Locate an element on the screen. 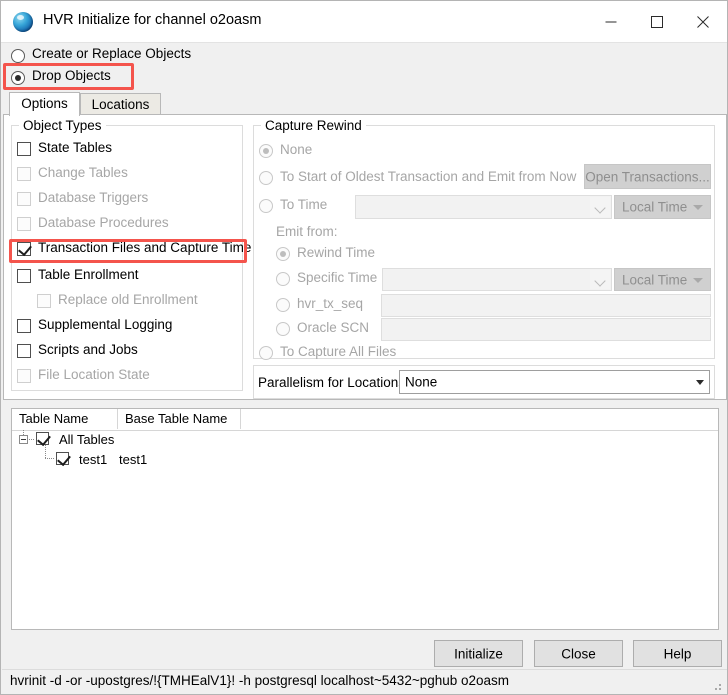 This screenshot has height=695, width=728. parallelism-chevron-down-icon is located at coordinates (699, 382).